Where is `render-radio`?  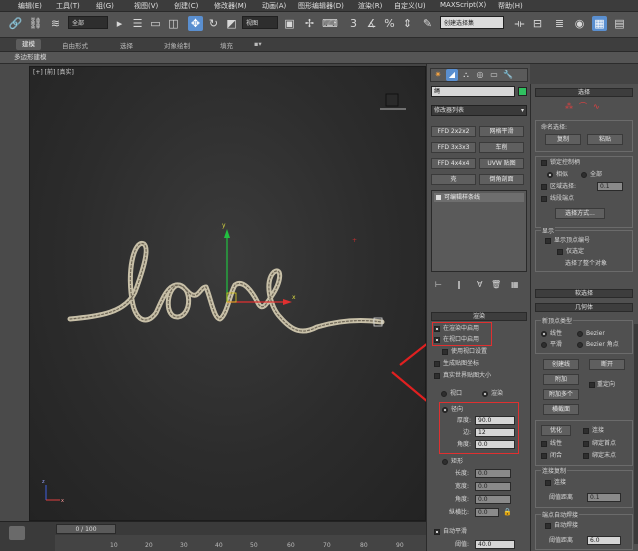 render-radio is located at coordinates (485, 394).